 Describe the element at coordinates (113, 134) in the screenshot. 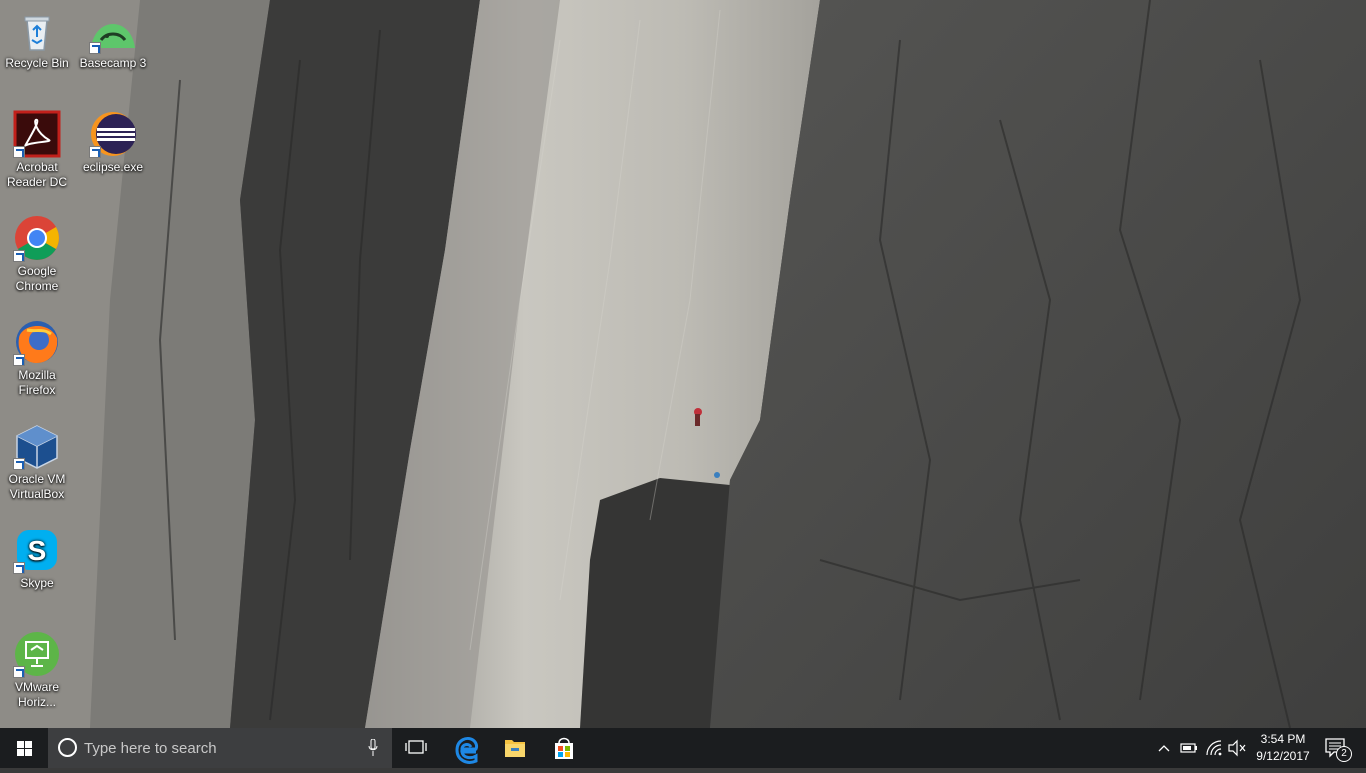

I see `eclipse-icon` at that location.